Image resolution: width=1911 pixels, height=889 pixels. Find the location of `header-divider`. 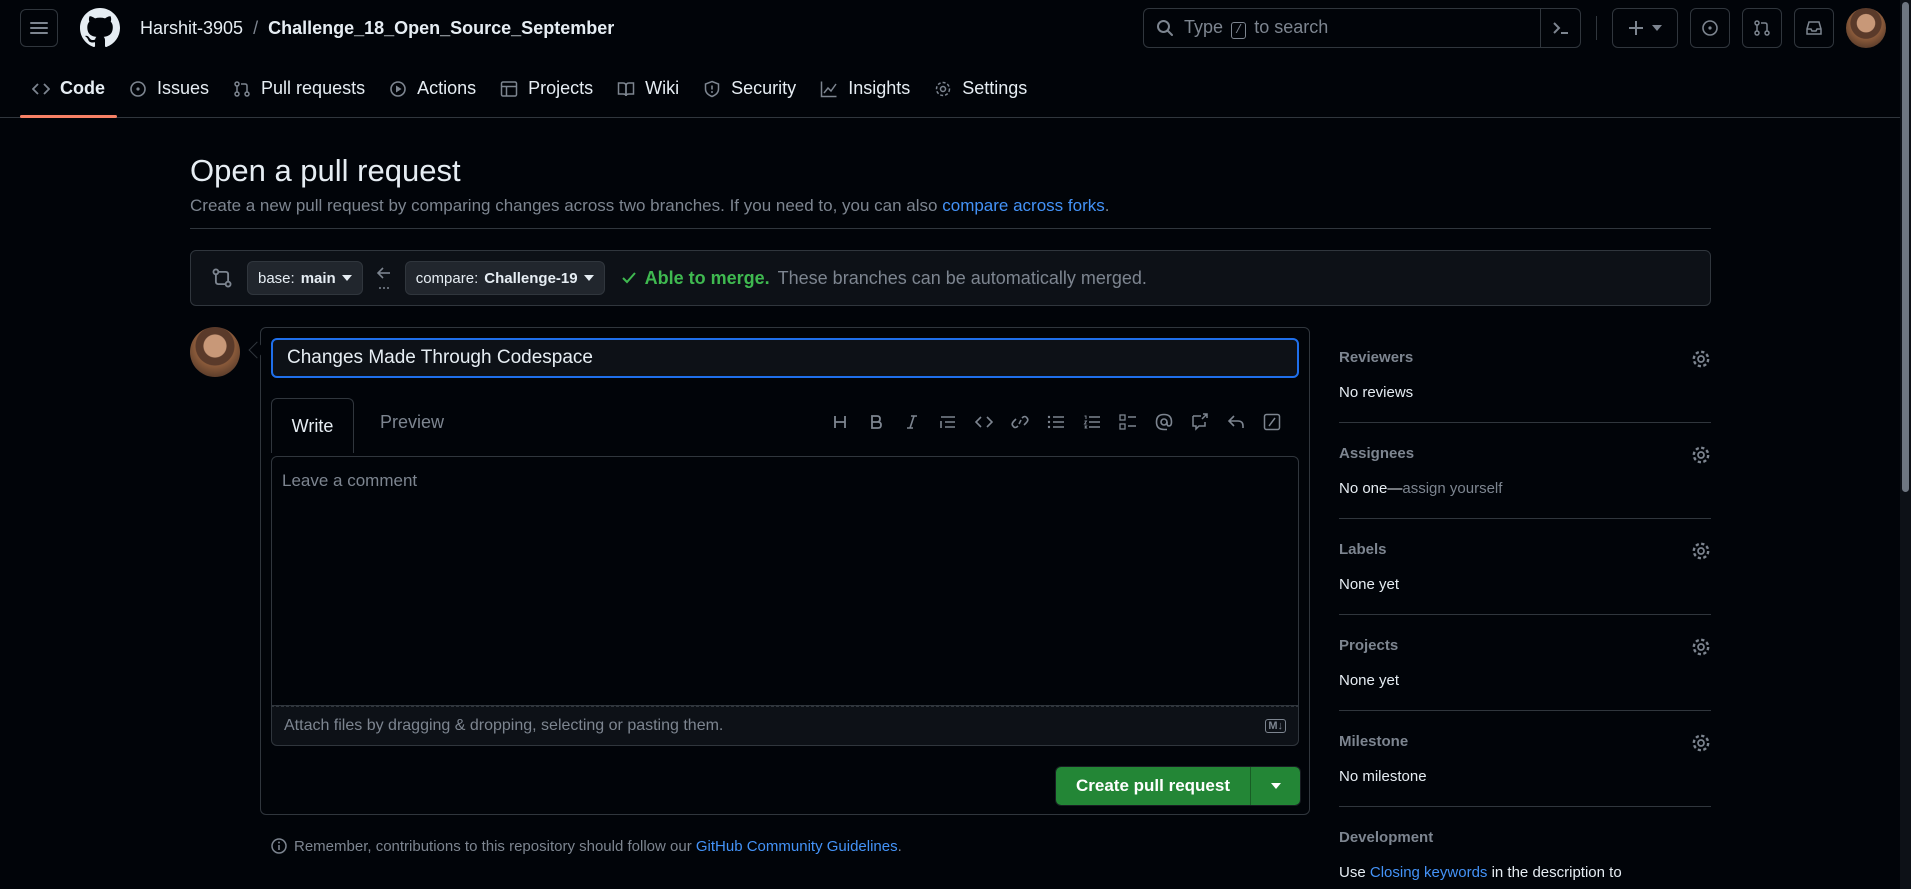

header-divider is located at coordinates (1596, 28).